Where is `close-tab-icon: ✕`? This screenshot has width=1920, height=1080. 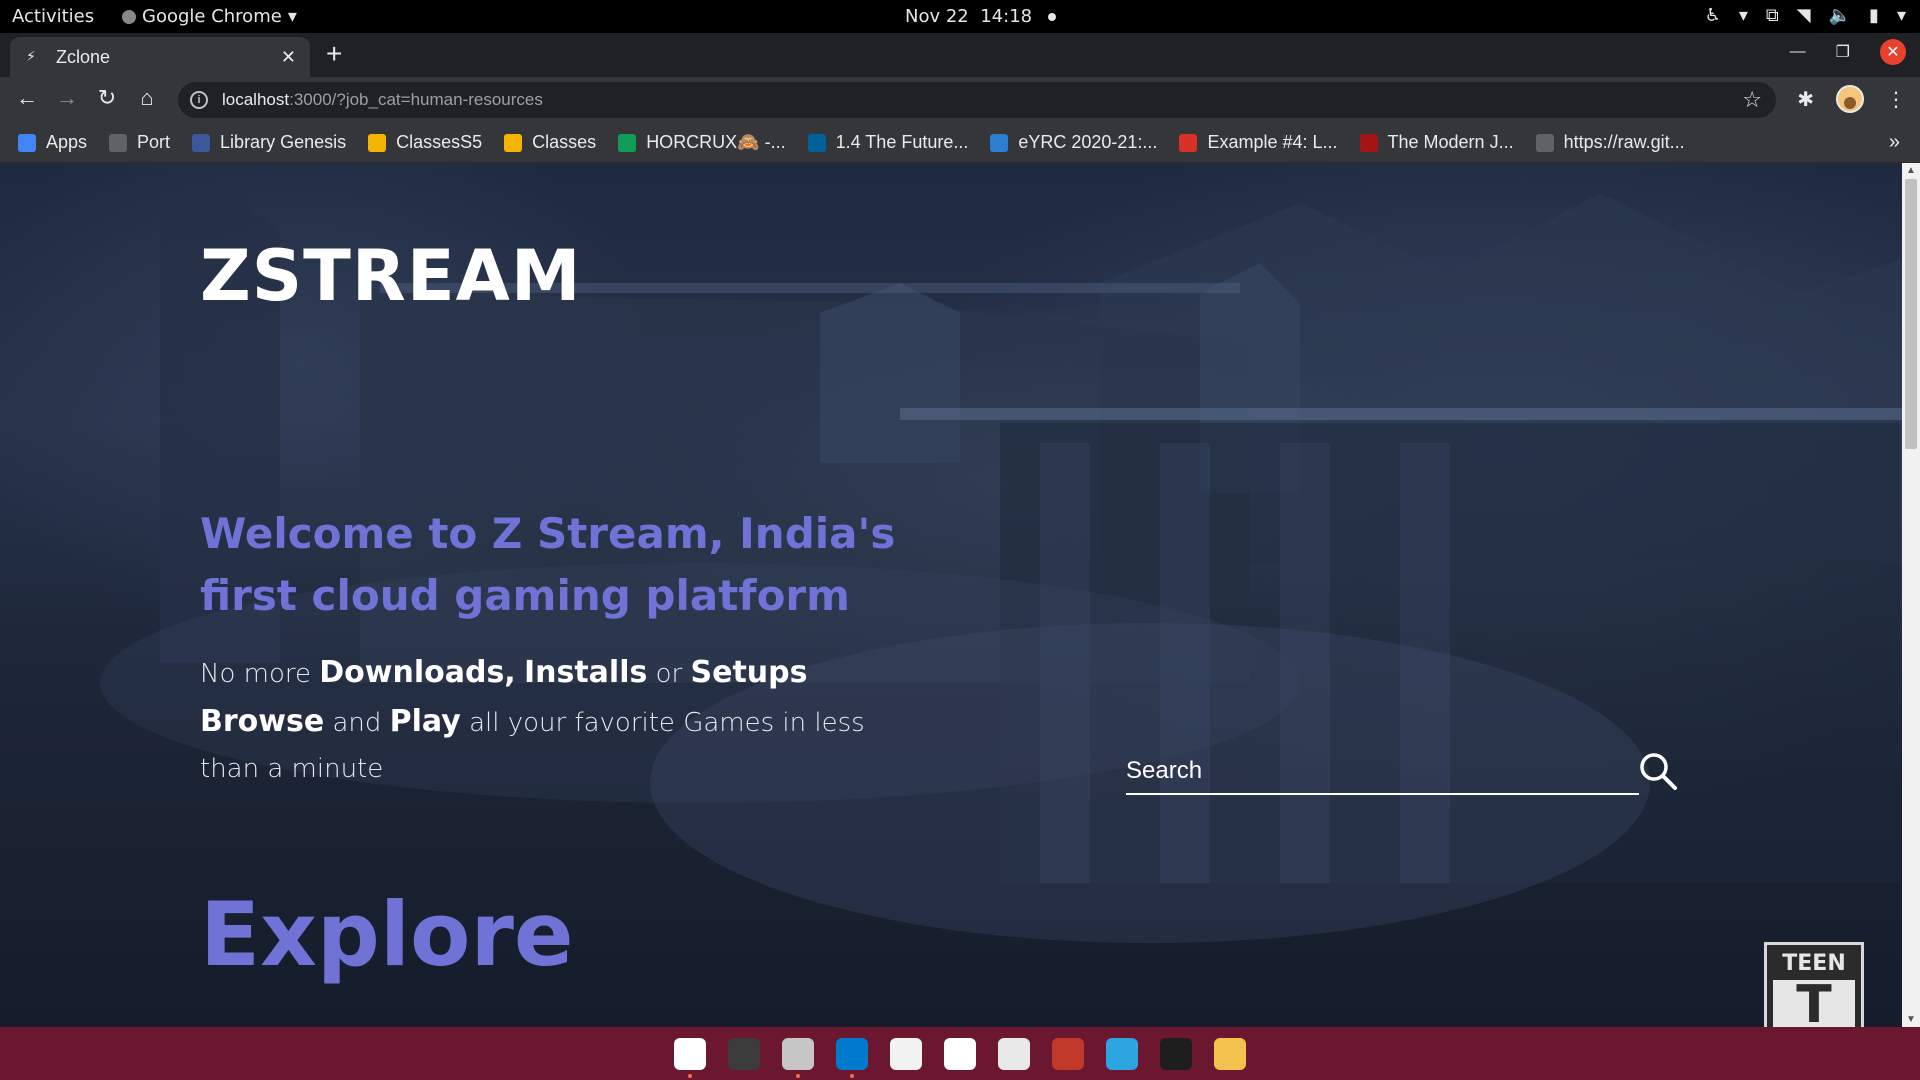
close-tab-icon: ✕ is located at coordinates (288, 57).